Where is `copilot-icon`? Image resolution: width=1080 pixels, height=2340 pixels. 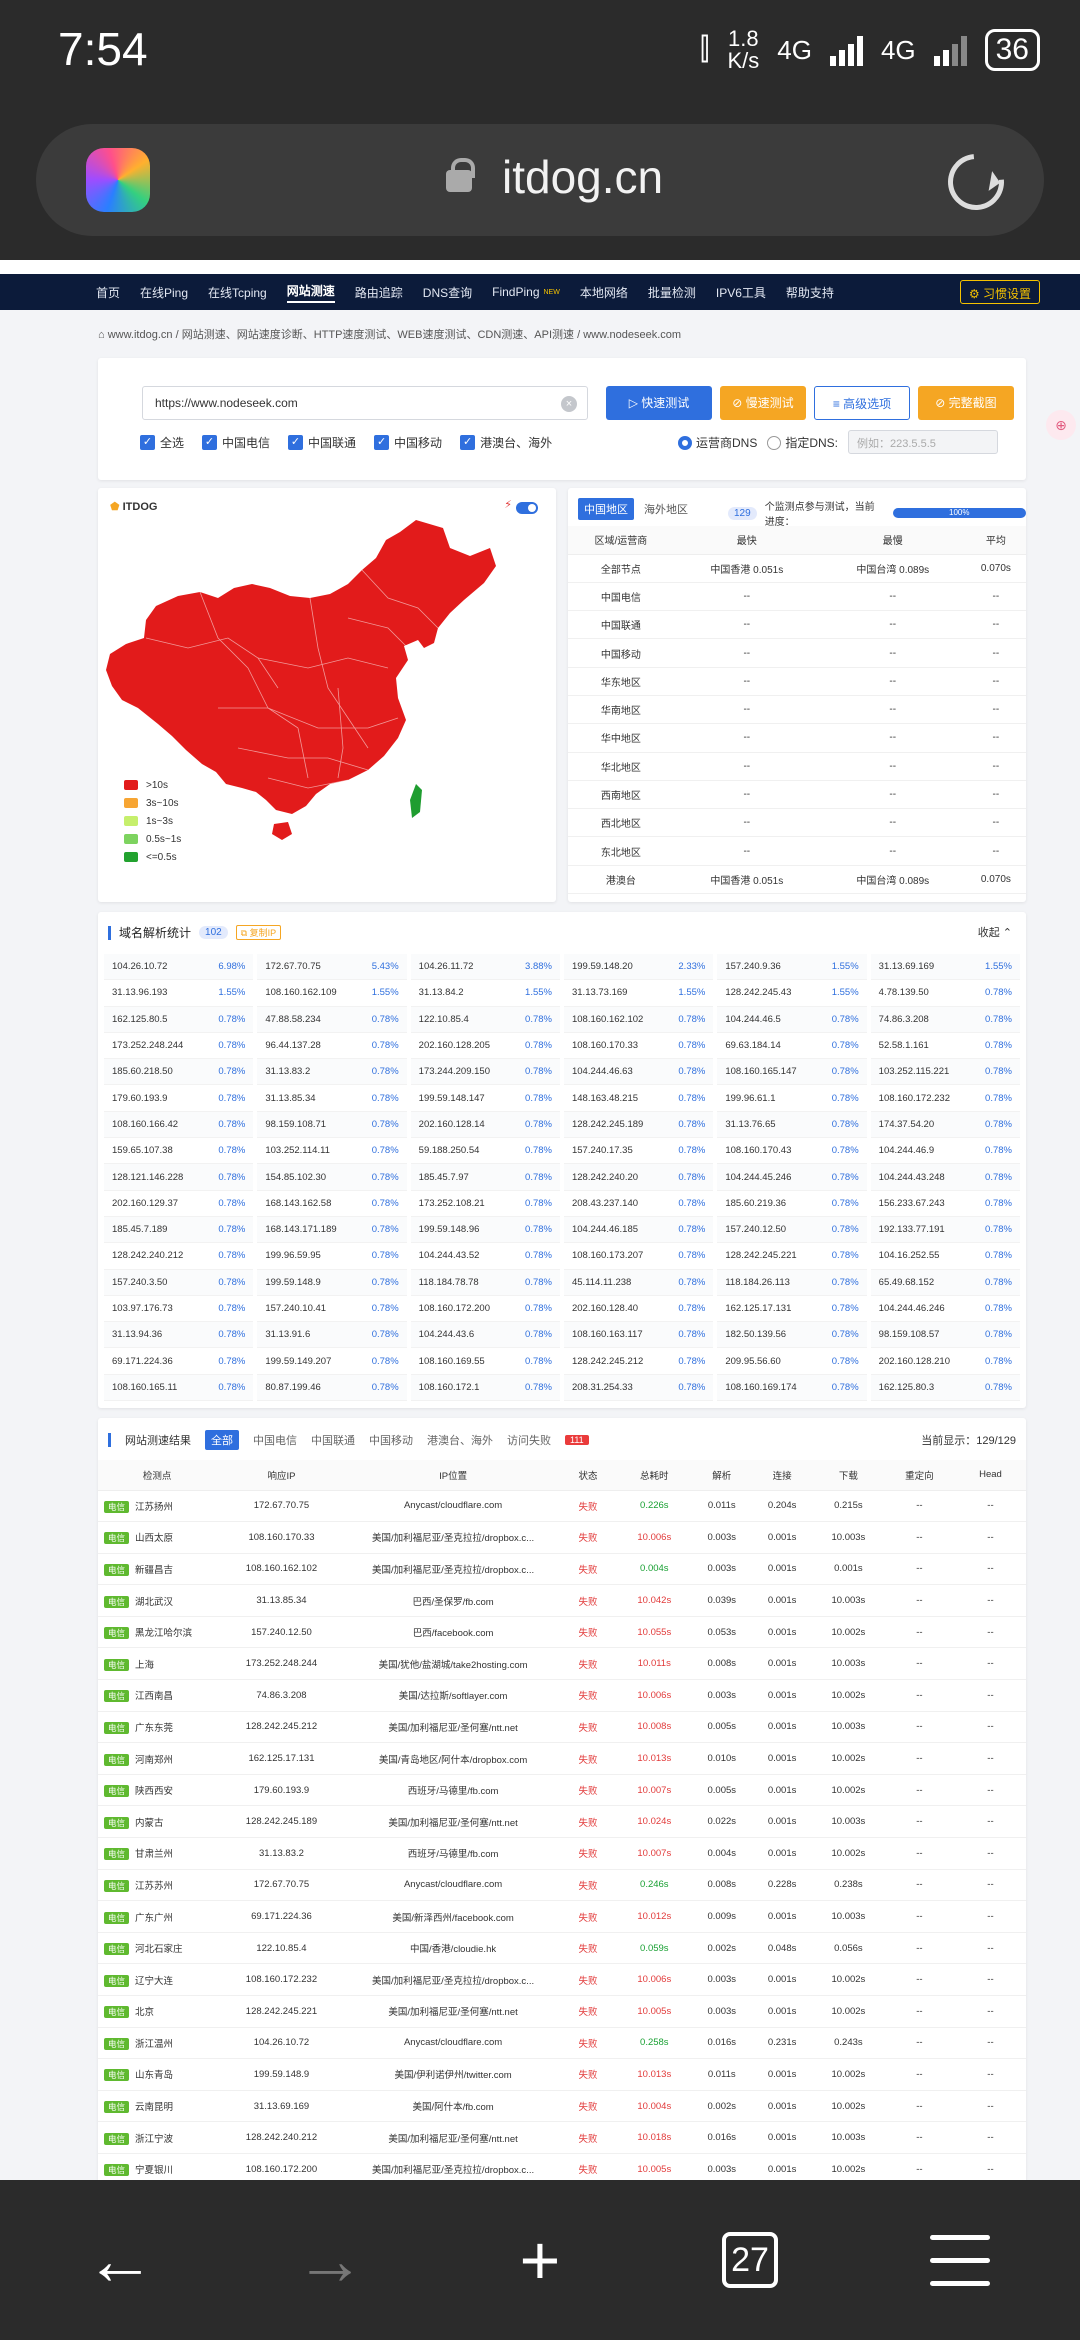
copilot-icon is located at coordinates (118, 180).